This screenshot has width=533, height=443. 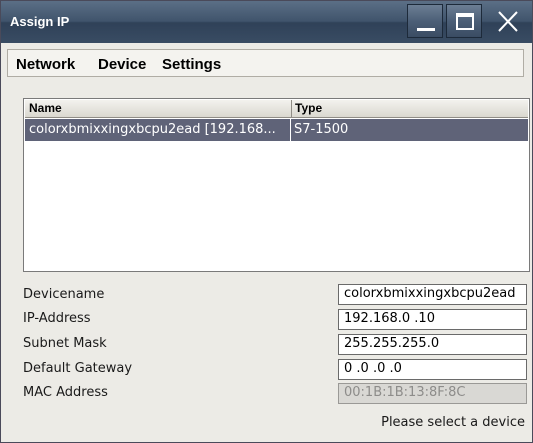 What do you see at coordinates (425, 21) in the screenshot?
I see `minimize-button` at bounding box center [425, 21].